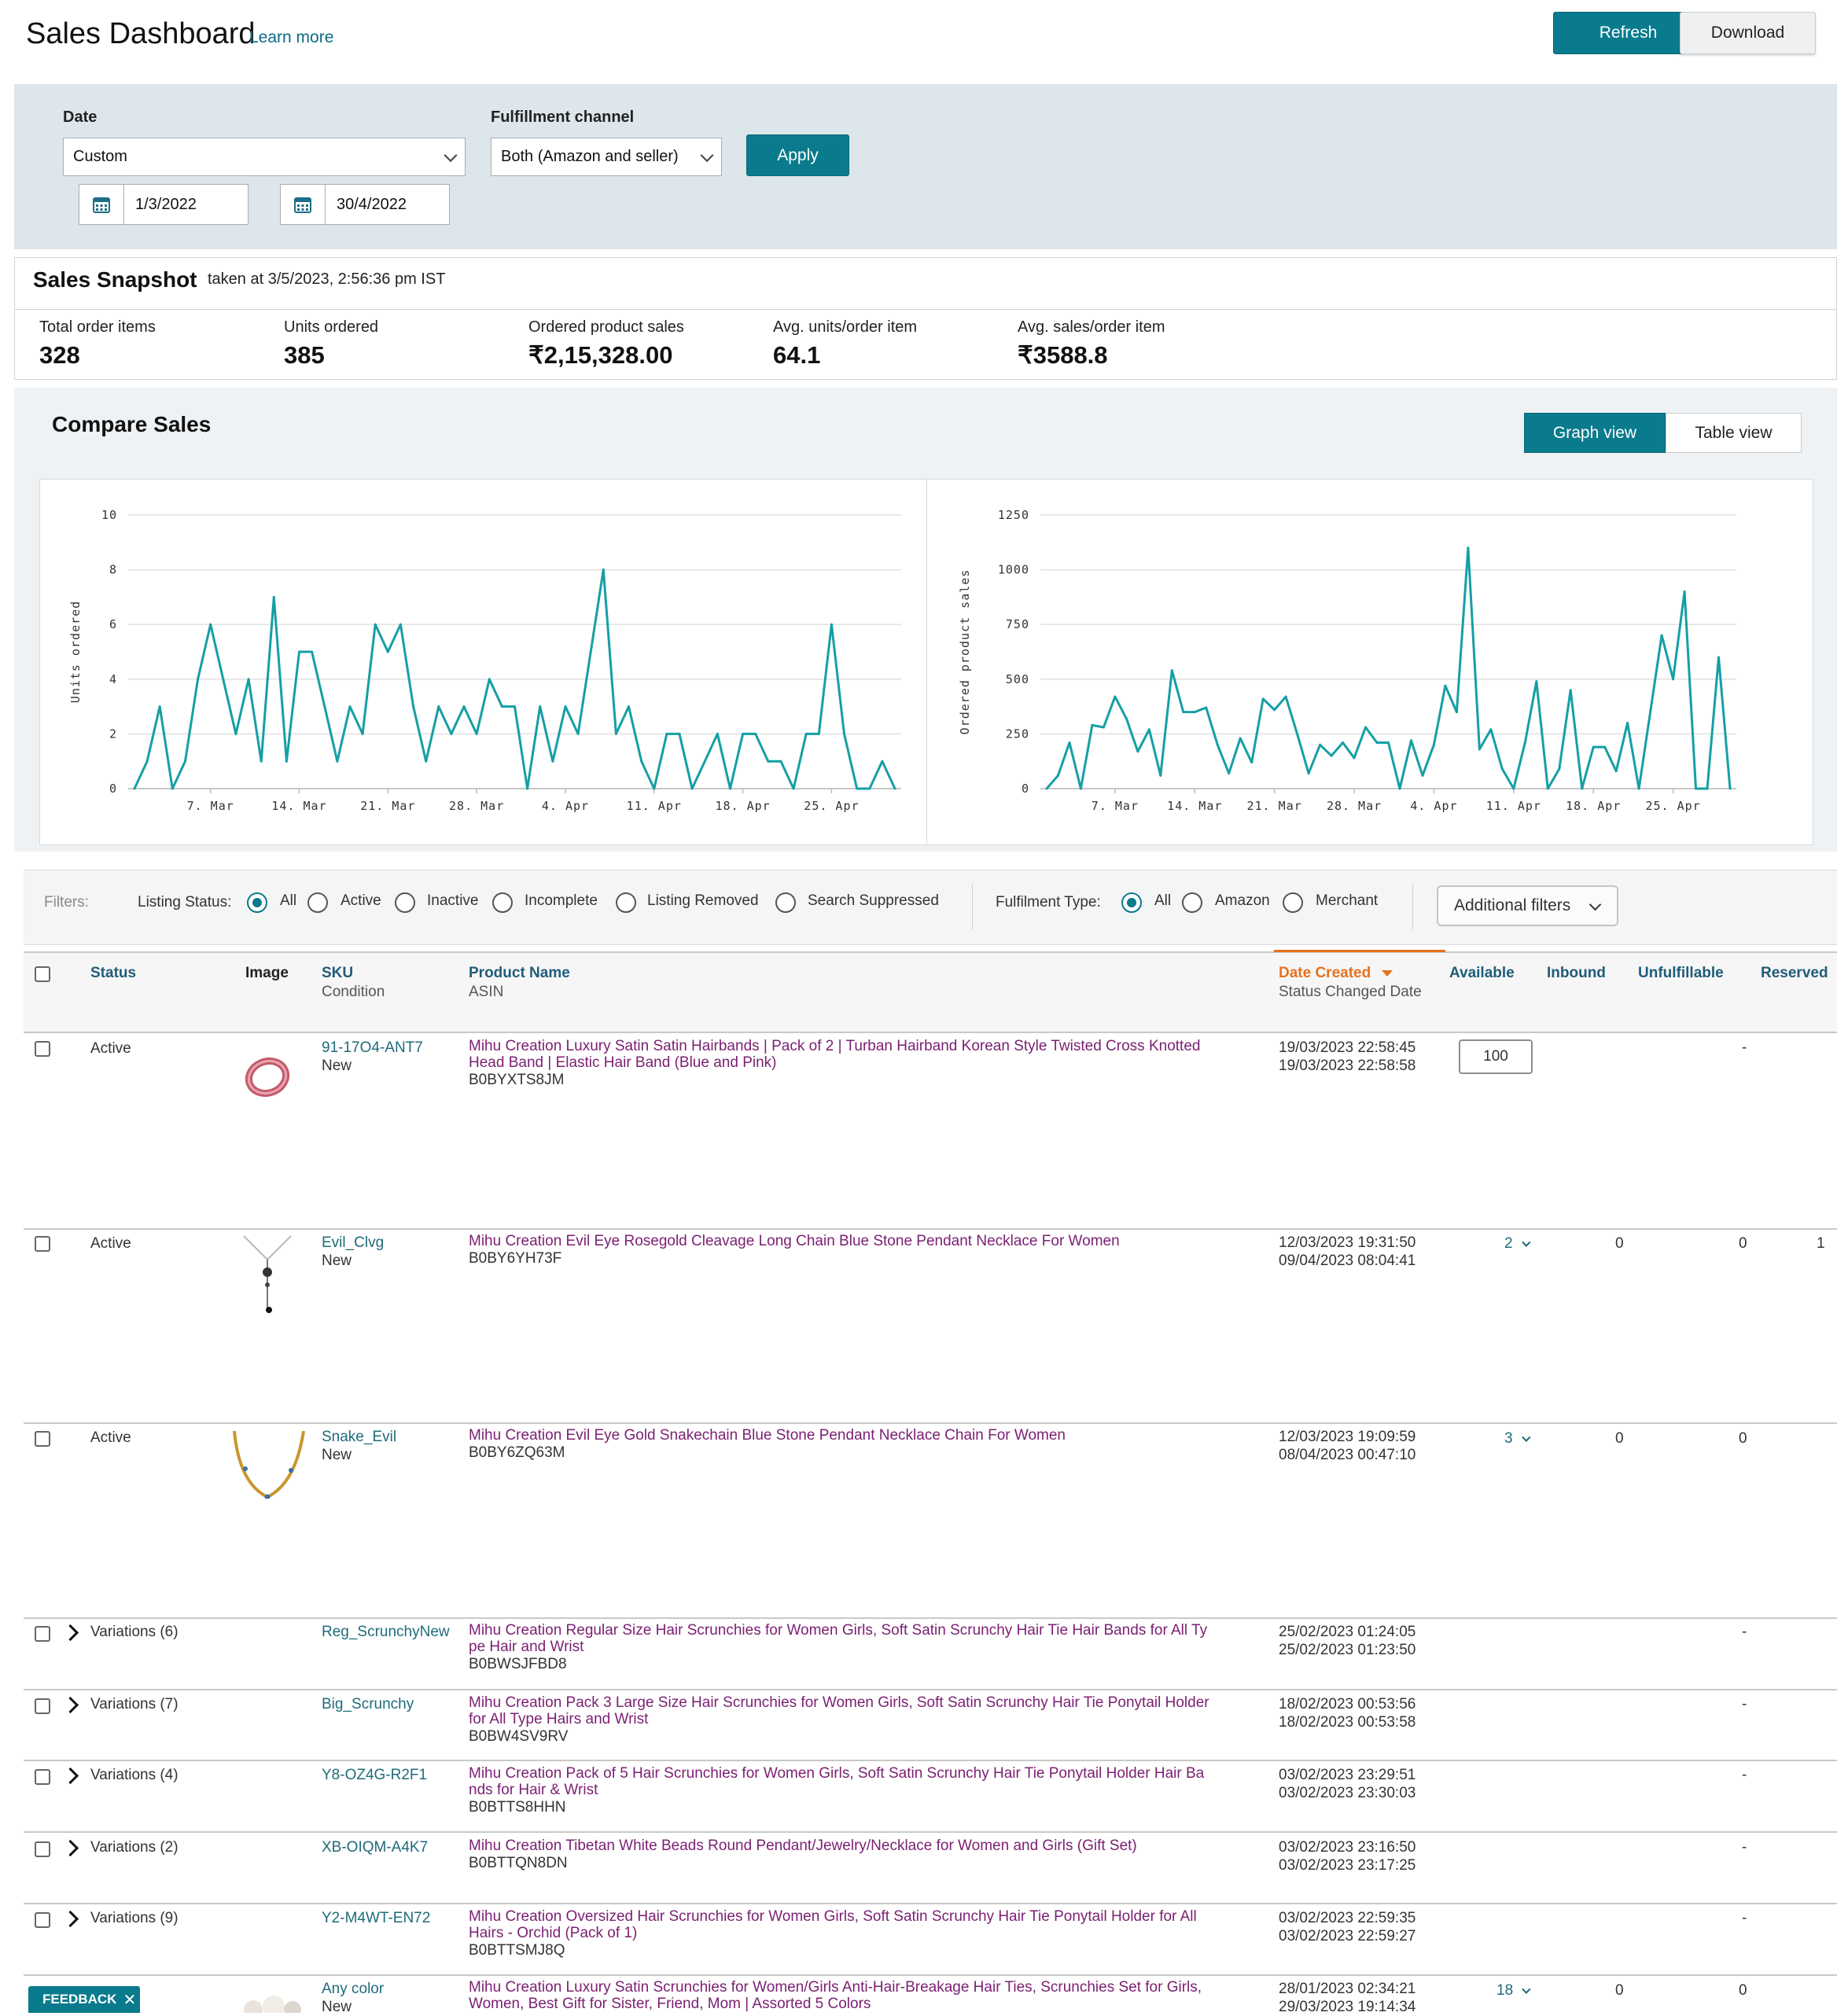  I want to click on select-all-checkbox, so click(42, 974).